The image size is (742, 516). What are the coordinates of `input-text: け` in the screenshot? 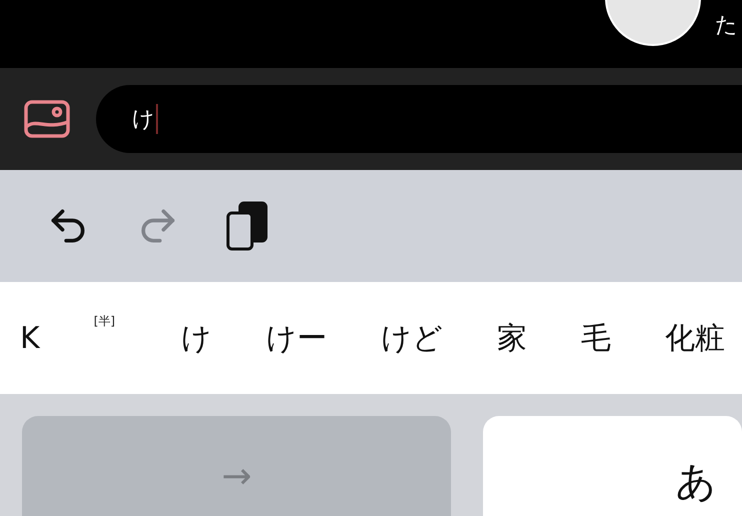 It's located at (143, 120).